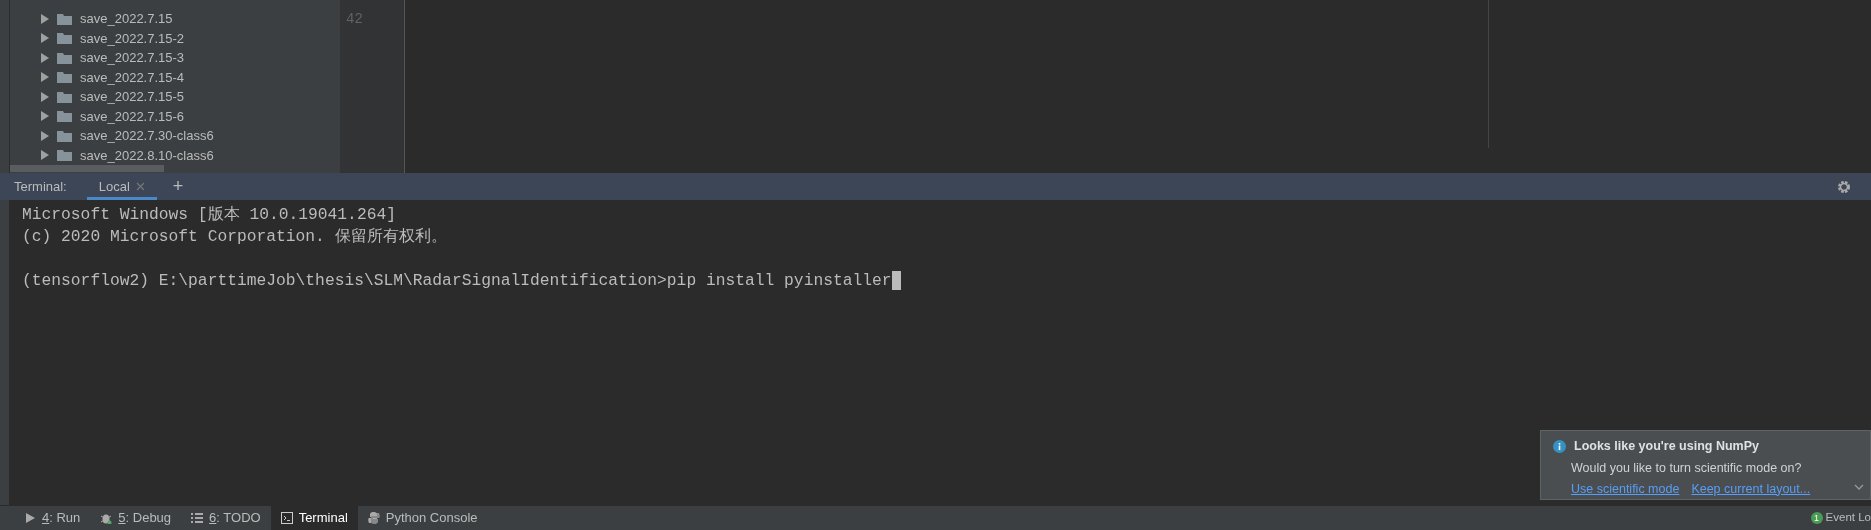  Describe the element at coordinates (197, 518) in the screenshot. I see `list-icon` at that location.